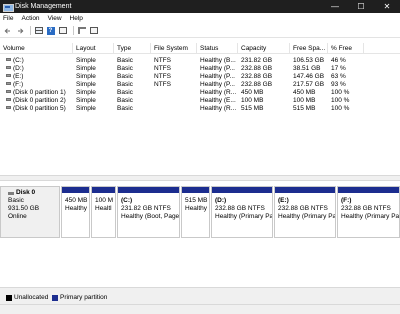 This screenshot has width=400, height=314. I want to click on close-button: ✕, so click(387, 6).